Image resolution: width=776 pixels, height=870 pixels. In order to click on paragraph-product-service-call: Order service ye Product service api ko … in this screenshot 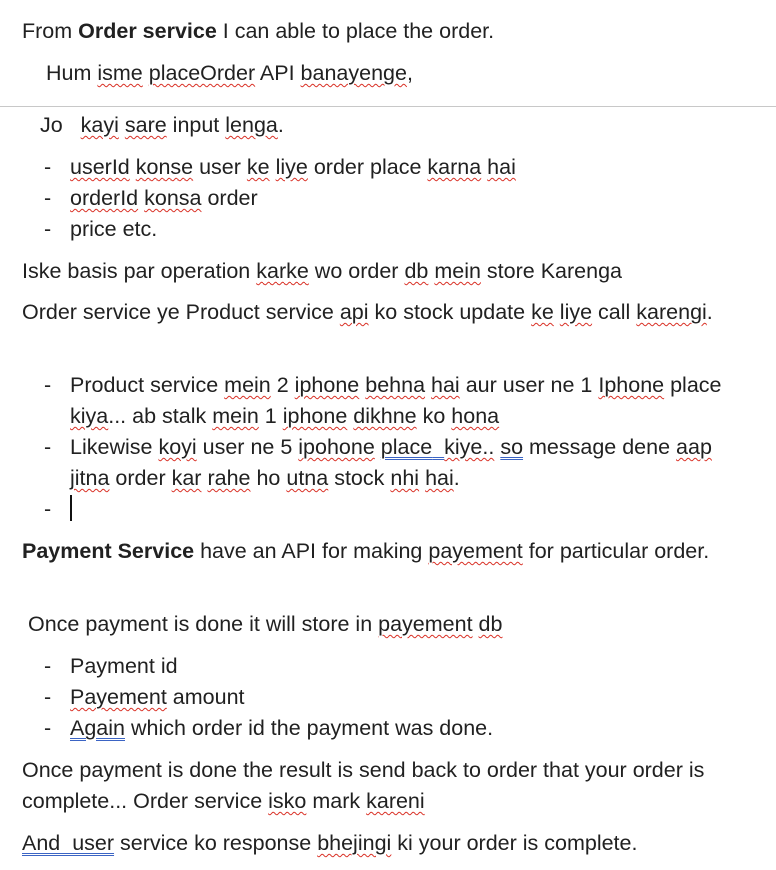, I will do `click(367, 312)`.